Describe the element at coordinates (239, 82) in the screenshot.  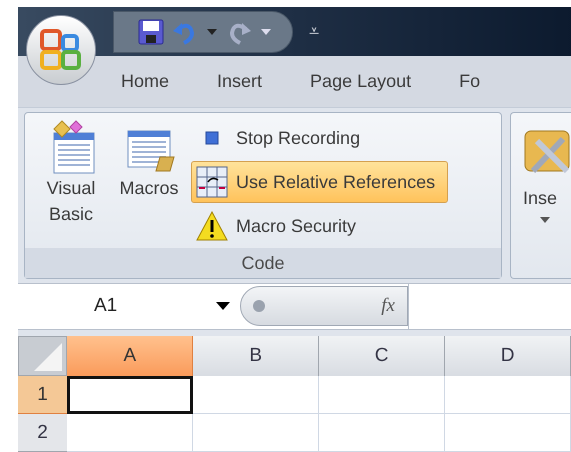
I see `ribbon-tab: Insert` at that location.